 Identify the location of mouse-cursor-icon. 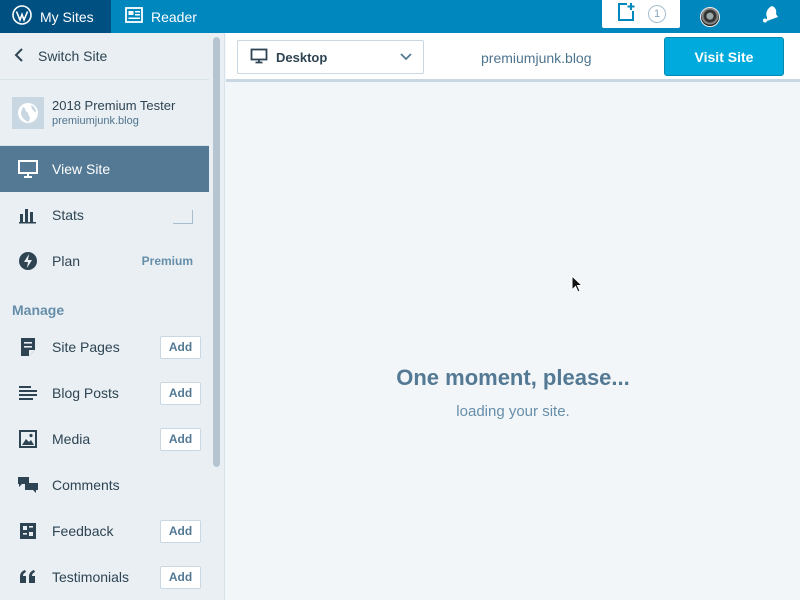
(578, 287).